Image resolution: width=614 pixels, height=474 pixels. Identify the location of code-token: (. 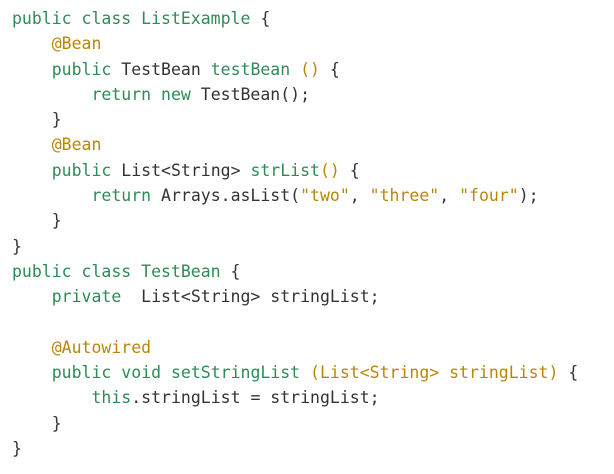
(310, 373).